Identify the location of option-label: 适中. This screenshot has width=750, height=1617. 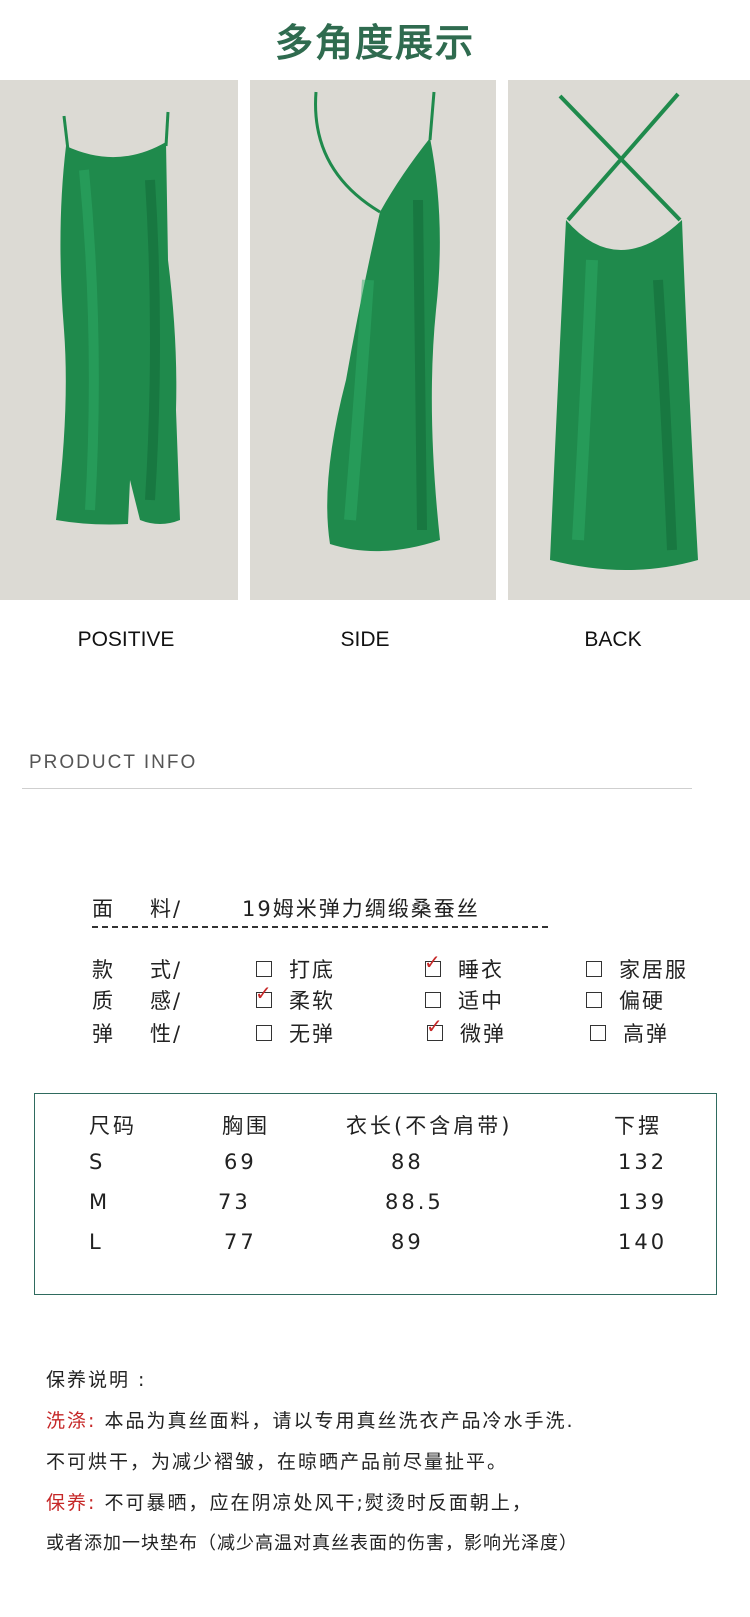
(481, 1001).